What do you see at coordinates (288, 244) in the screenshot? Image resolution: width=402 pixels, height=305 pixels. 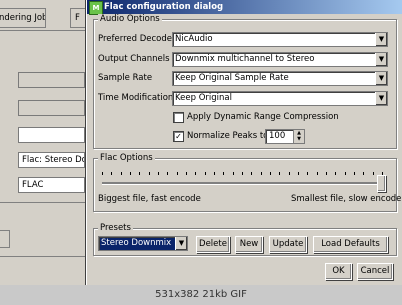 I see `update-preset-button: Update` at bounding box center [288, 244].